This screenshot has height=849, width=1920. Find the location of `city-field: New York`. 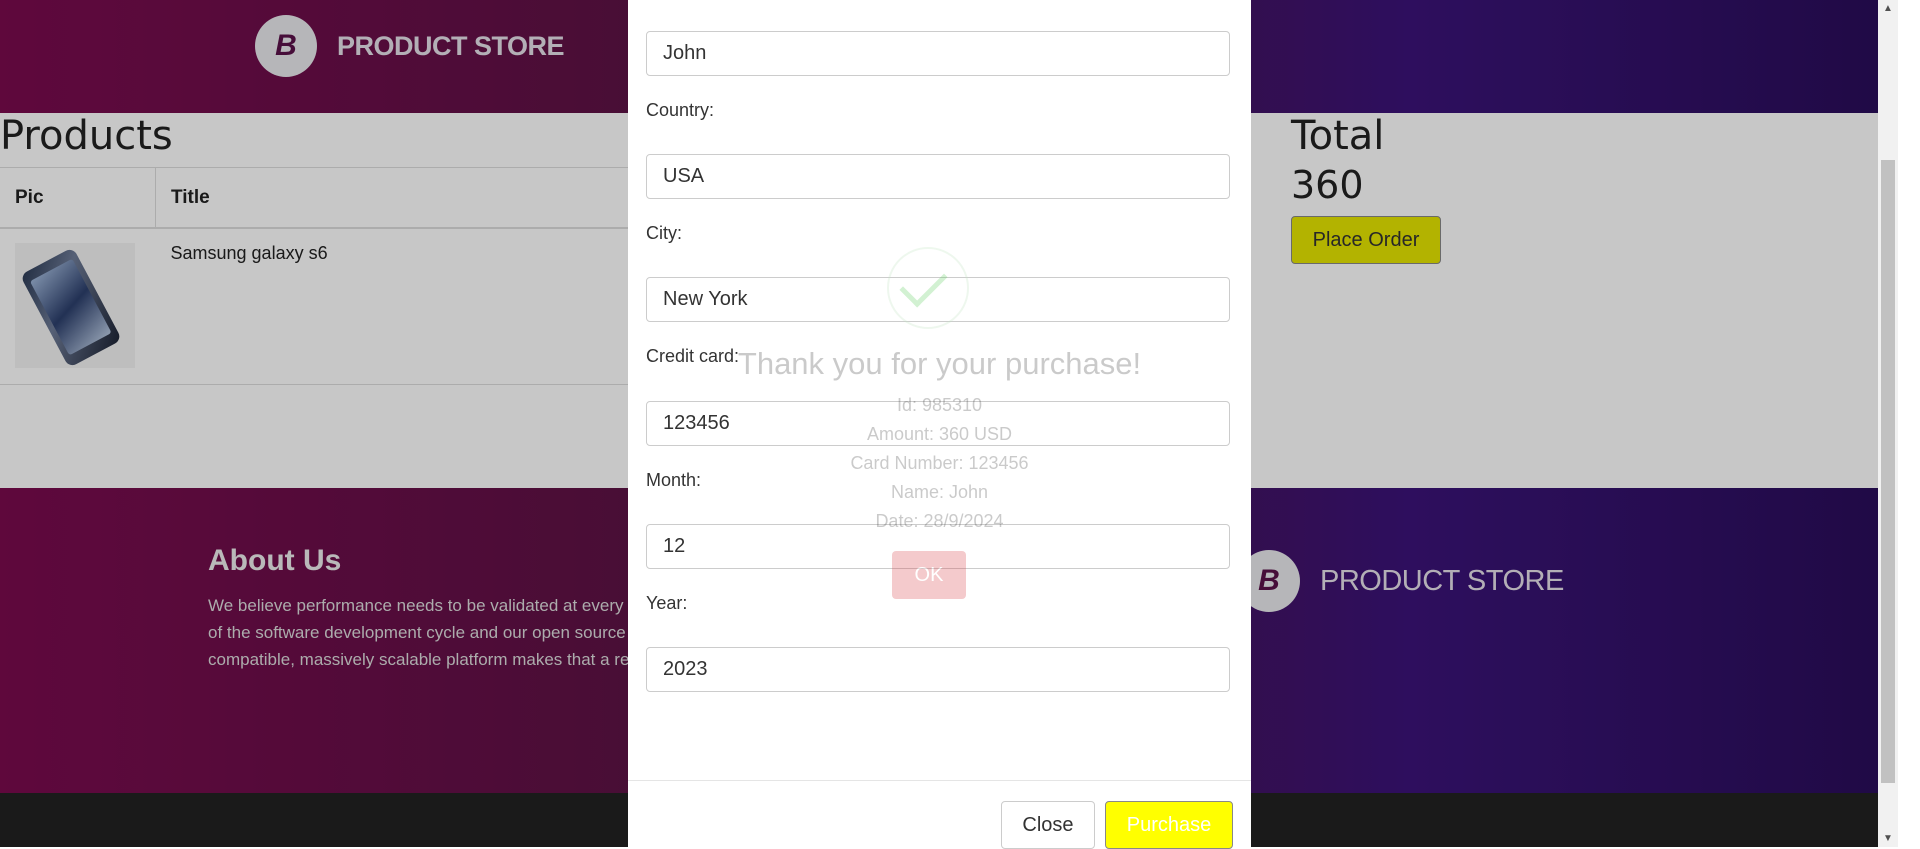

city-field: New York is located at coordinates (938, 299).